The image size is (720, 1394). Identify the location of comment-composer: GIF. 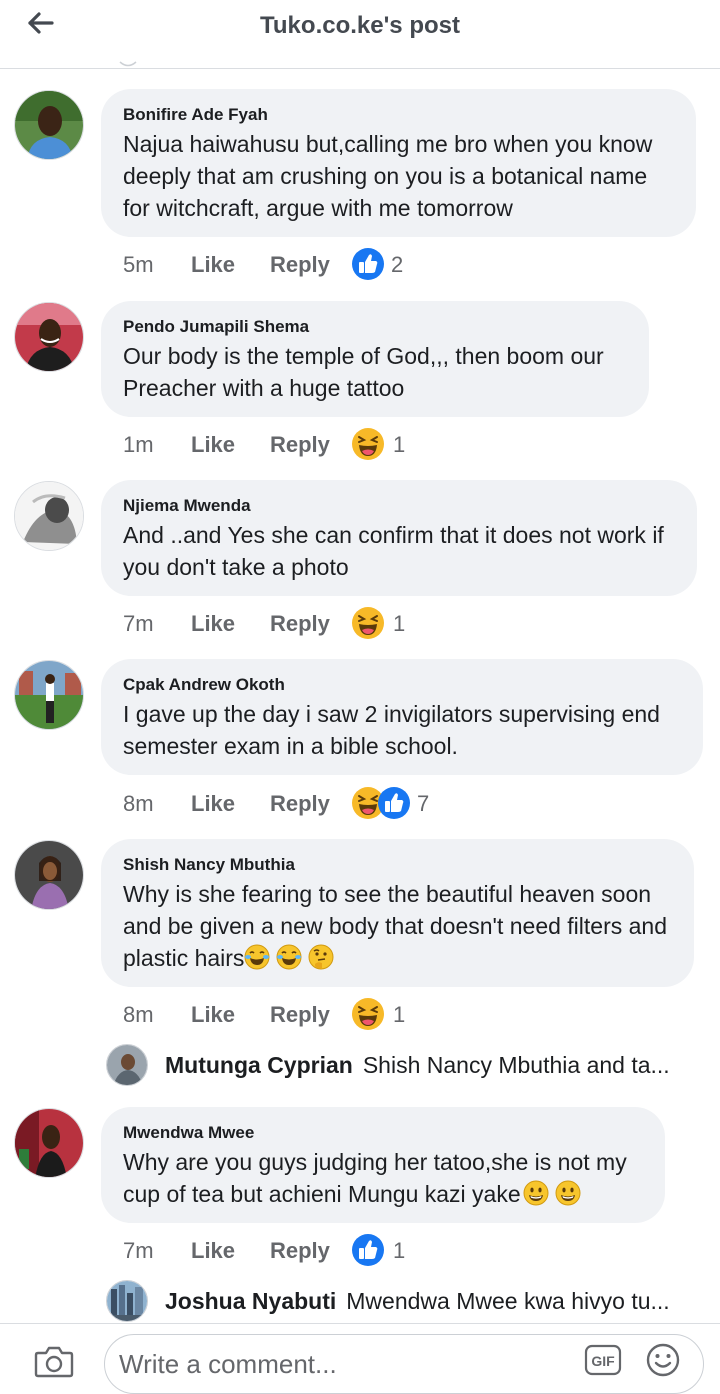
(360, 1358).